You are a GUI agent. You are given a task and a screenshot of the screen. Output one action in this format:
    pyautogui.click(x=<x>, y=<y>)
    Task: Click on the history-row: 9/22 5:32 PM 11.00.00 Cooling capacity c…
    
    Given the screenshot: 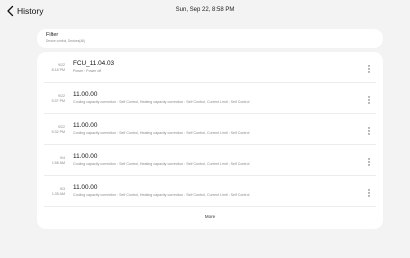 What is the action you would take?
    pyautogui.click(x=210, y=129)
    